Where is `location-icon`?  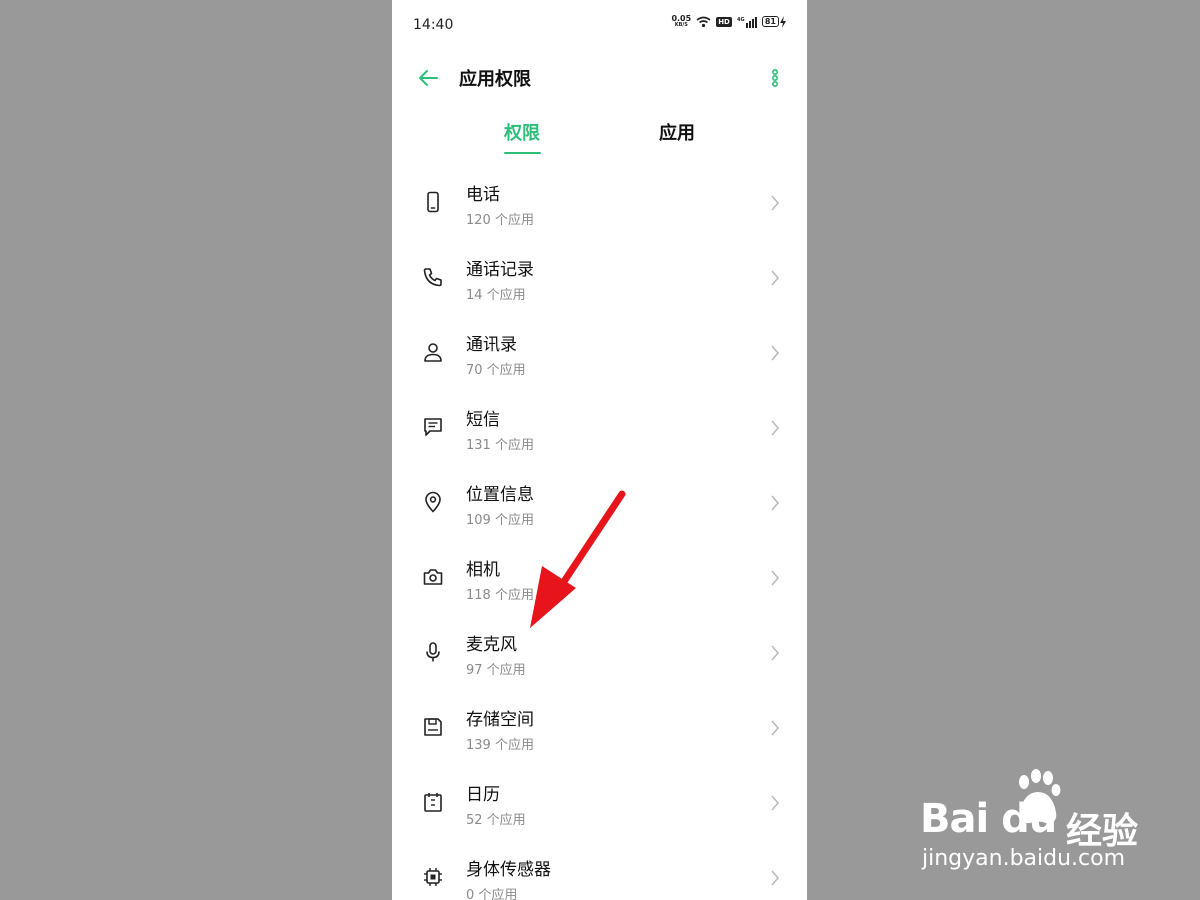 location-icon is located at coordinates (433, 502).